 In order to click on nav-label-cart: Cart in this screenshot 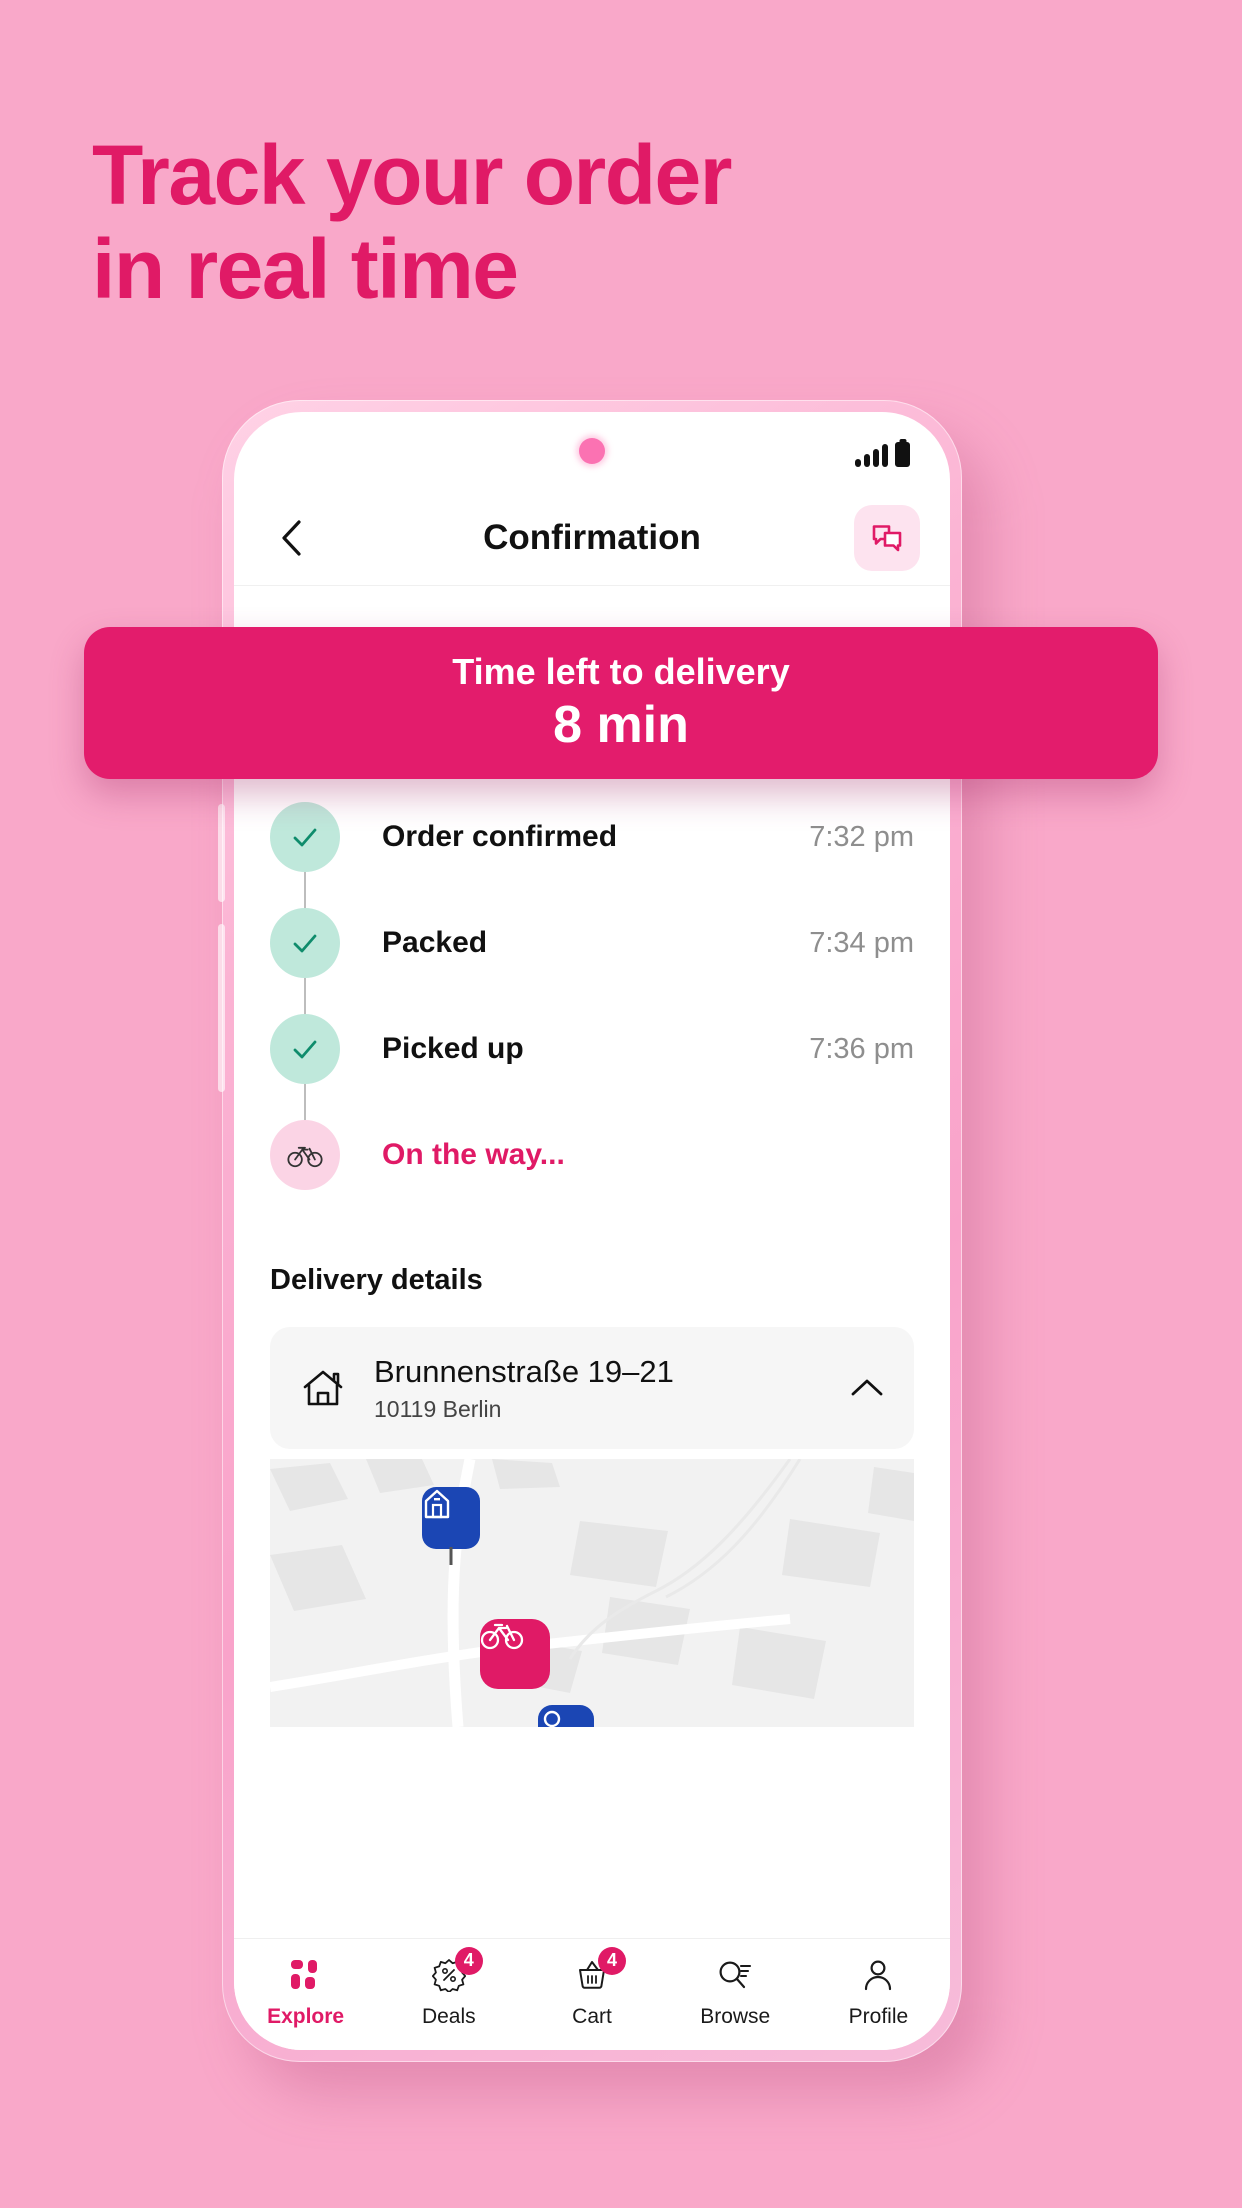, I will do `click(592, 2016)`.